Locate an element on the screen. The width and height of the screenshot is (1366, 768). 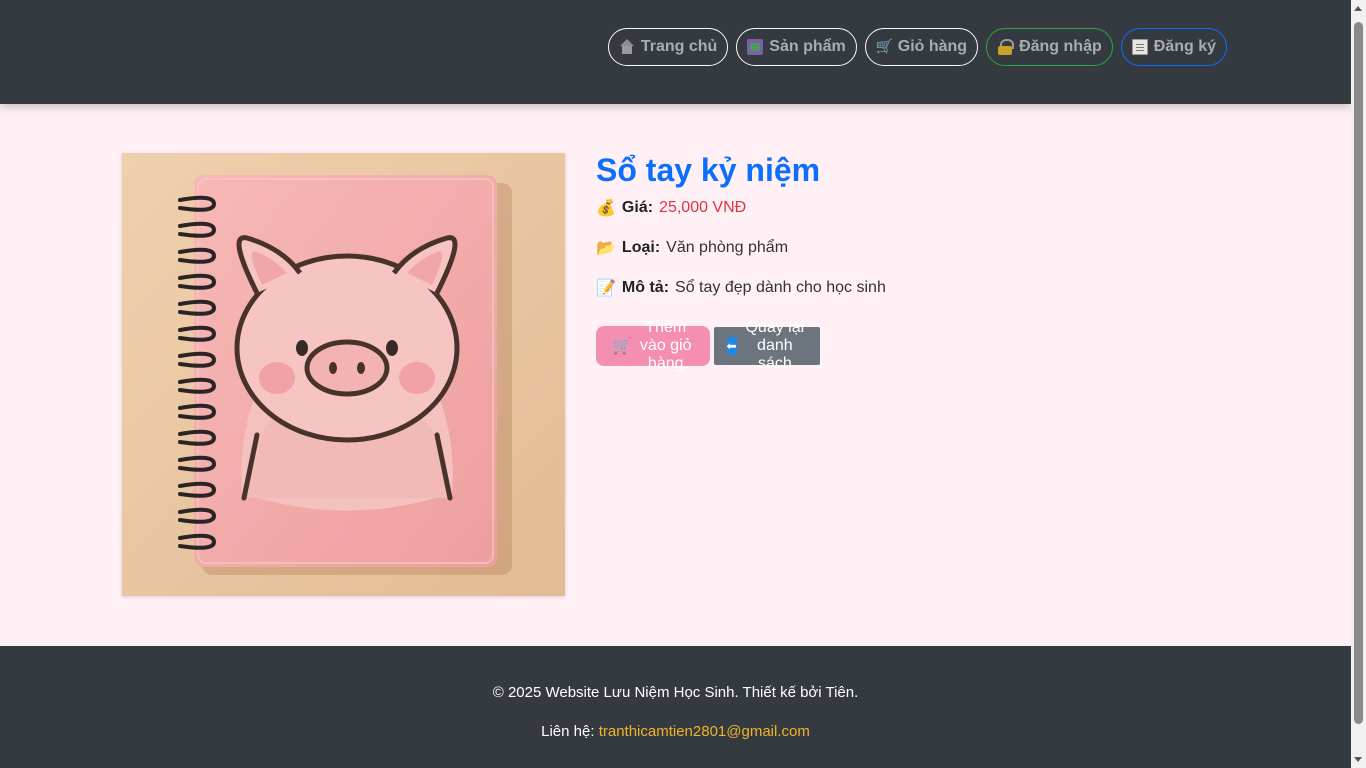
nav-login-button: Đăng nhập is located at coordinates (1049, 47).